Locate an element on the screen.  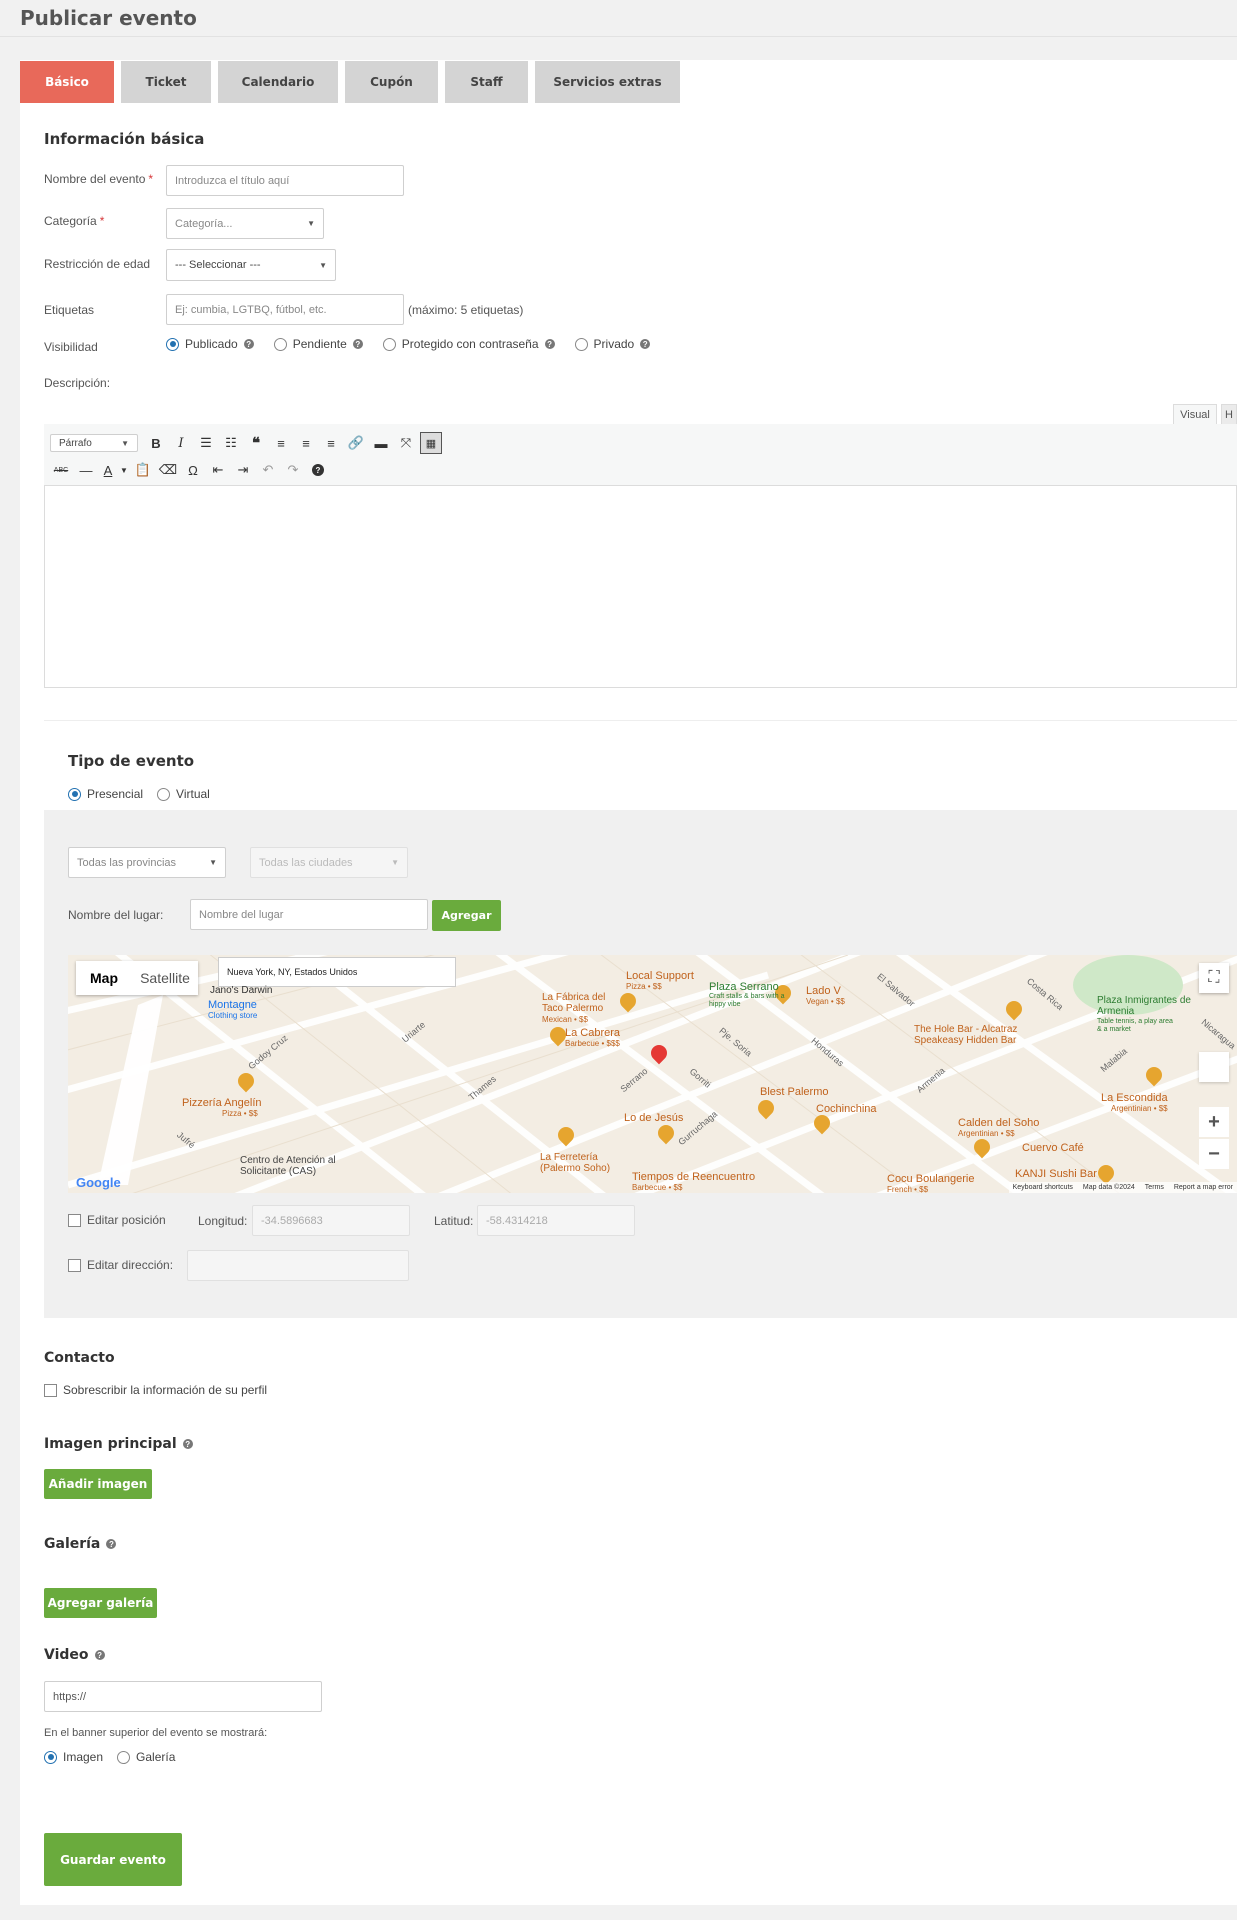
toolbar-toggle-icon: ▦ is located at coordinates (431, 443).